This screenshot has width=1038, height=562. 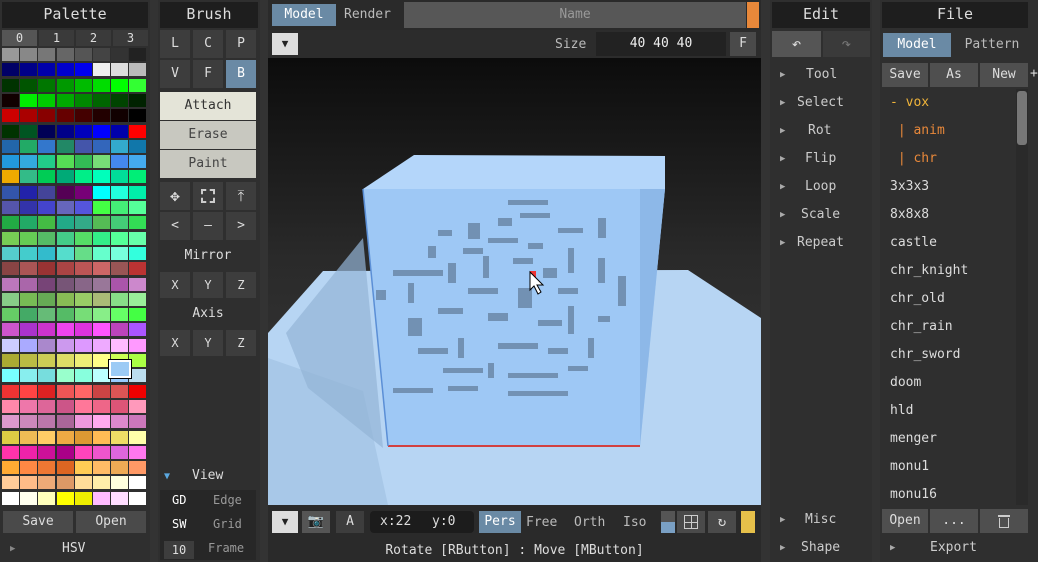 What do you see at coordinates (821, 187) in the screenshot?
I see `edit-item-loop: ▶ Loop` at bounding box center [821, 187].